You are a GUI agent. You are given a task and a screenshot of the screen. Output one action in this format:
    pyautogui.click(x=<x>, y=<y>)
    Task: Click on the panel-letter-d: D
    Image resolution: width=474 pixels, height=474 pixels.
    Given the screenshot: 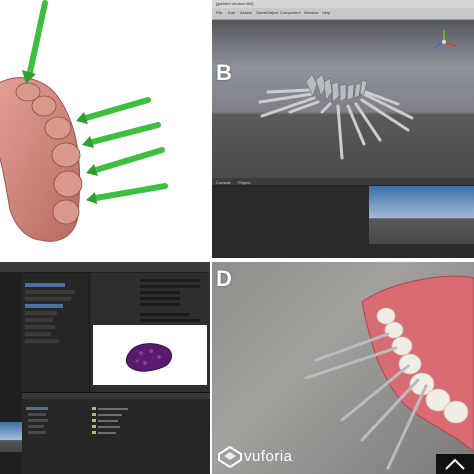 What is the action you would take?
    pyautogui.click(x=224, y=278)
    